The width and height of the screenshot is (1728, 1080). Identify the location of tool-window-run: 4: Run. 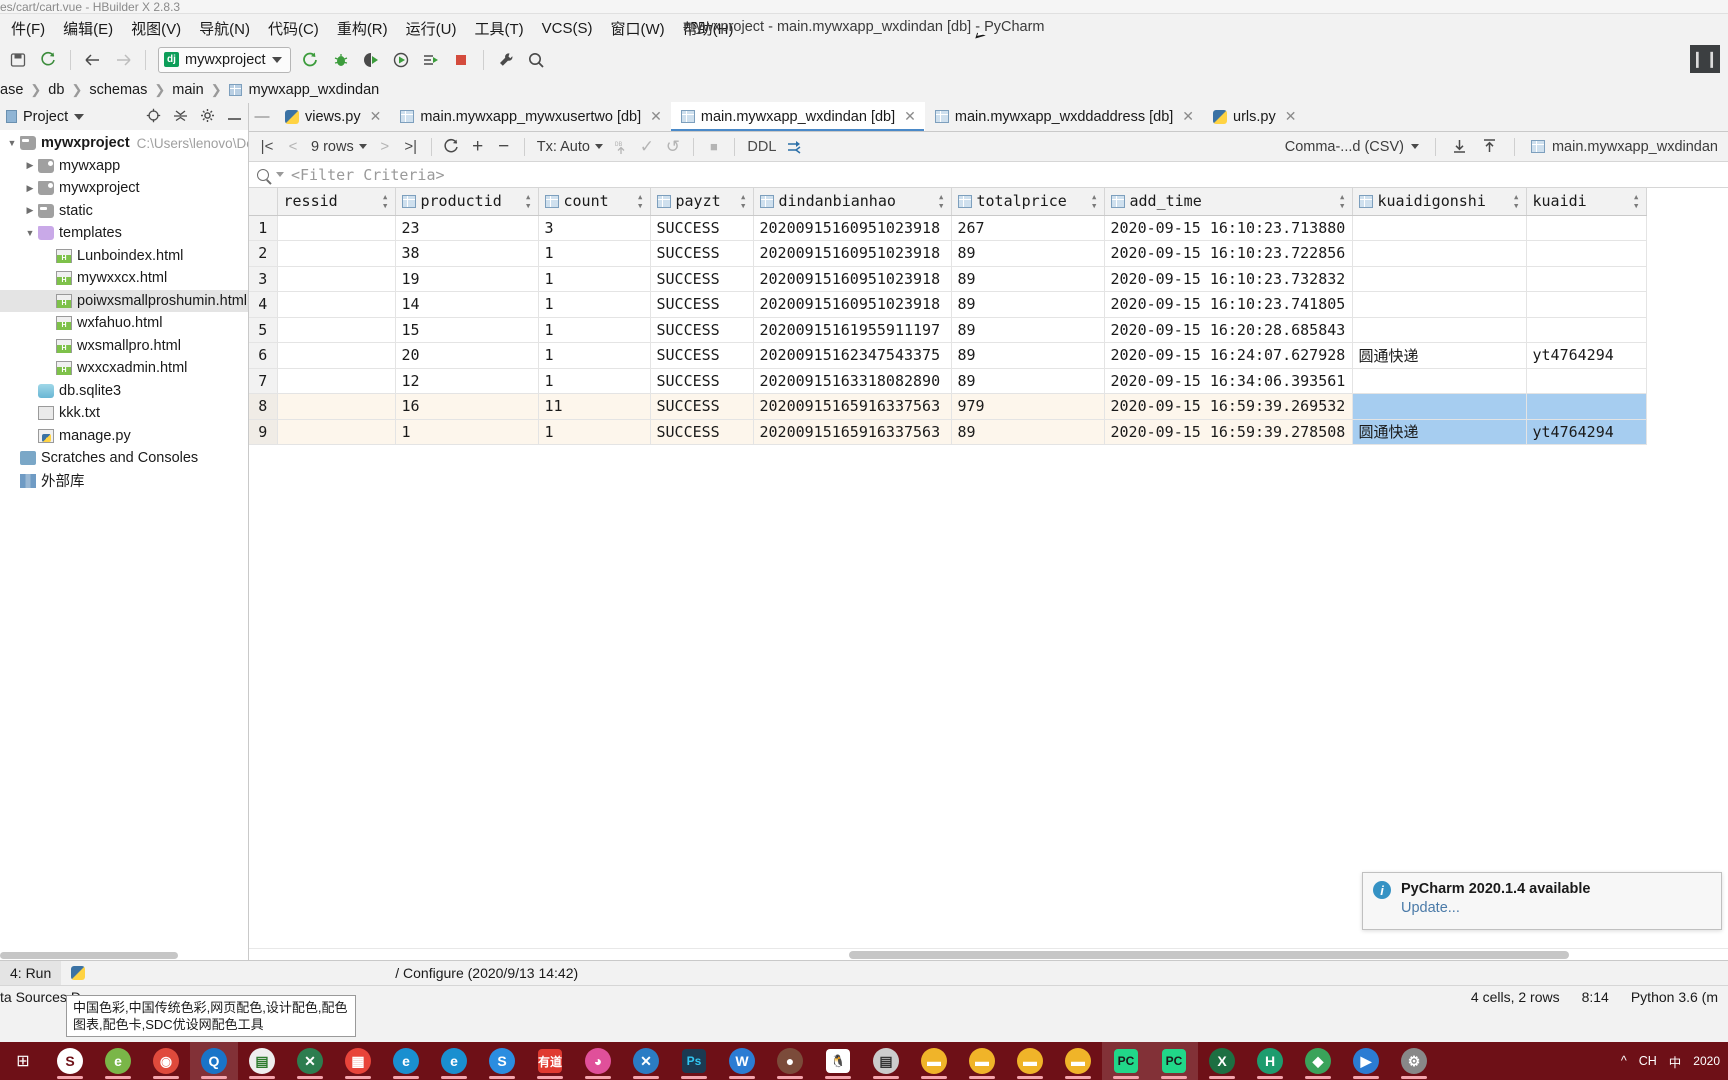
(31, 973).